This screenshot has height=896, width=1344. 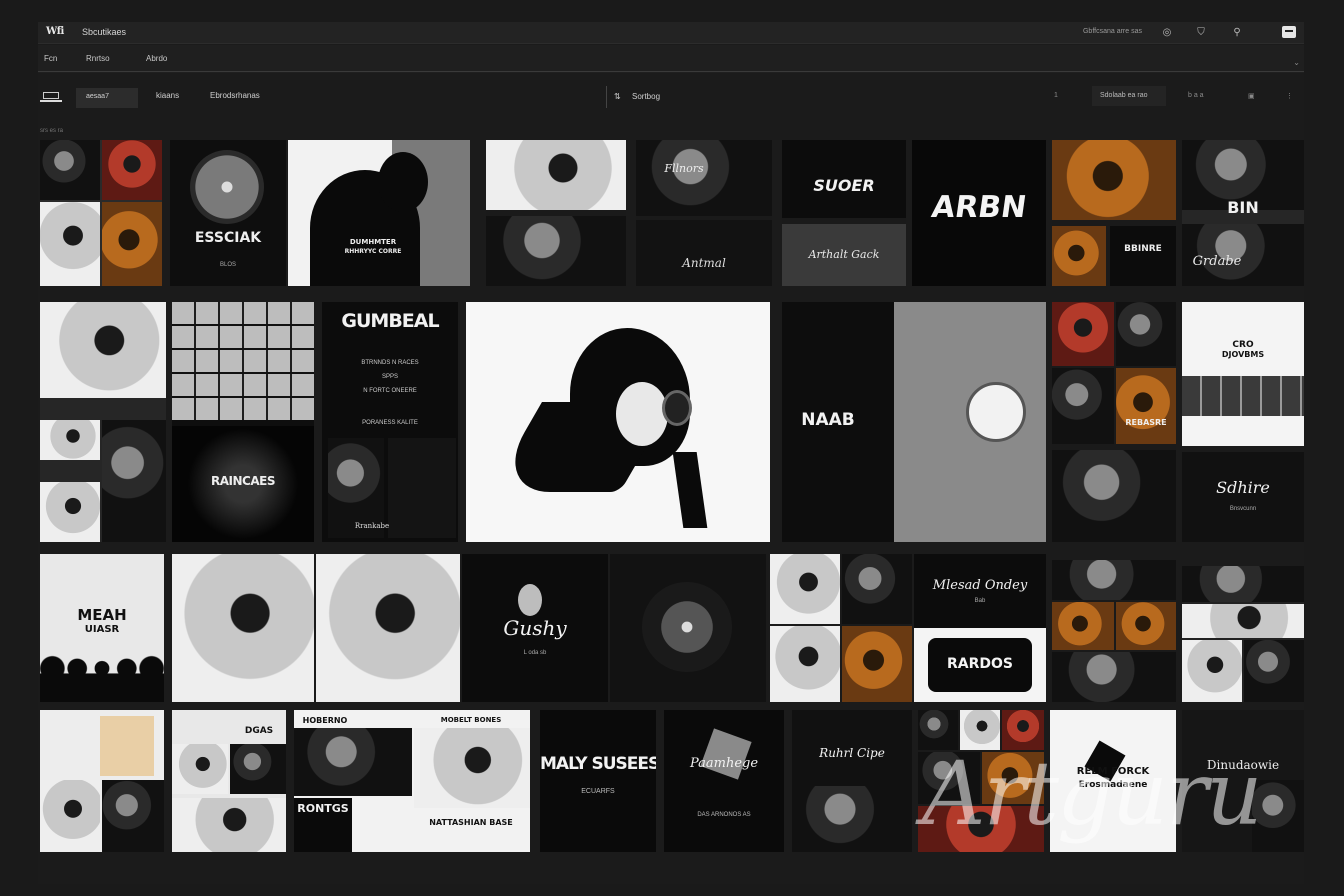 What do you see at coordinates (107, 98) in the screenshot?
I see `view-select: aesaa7` at bounding box center [107, 98].